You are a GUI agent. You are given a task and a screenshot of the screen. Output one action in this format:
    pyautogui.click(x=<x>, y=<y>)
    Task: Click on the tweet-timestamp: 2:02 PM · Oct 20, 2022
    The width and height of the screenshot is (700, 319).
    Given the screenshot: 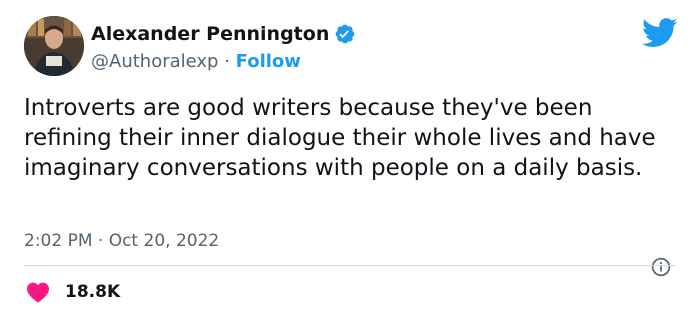 What is the action you would take?
    pyautogui.click(x=121, y=241)
    